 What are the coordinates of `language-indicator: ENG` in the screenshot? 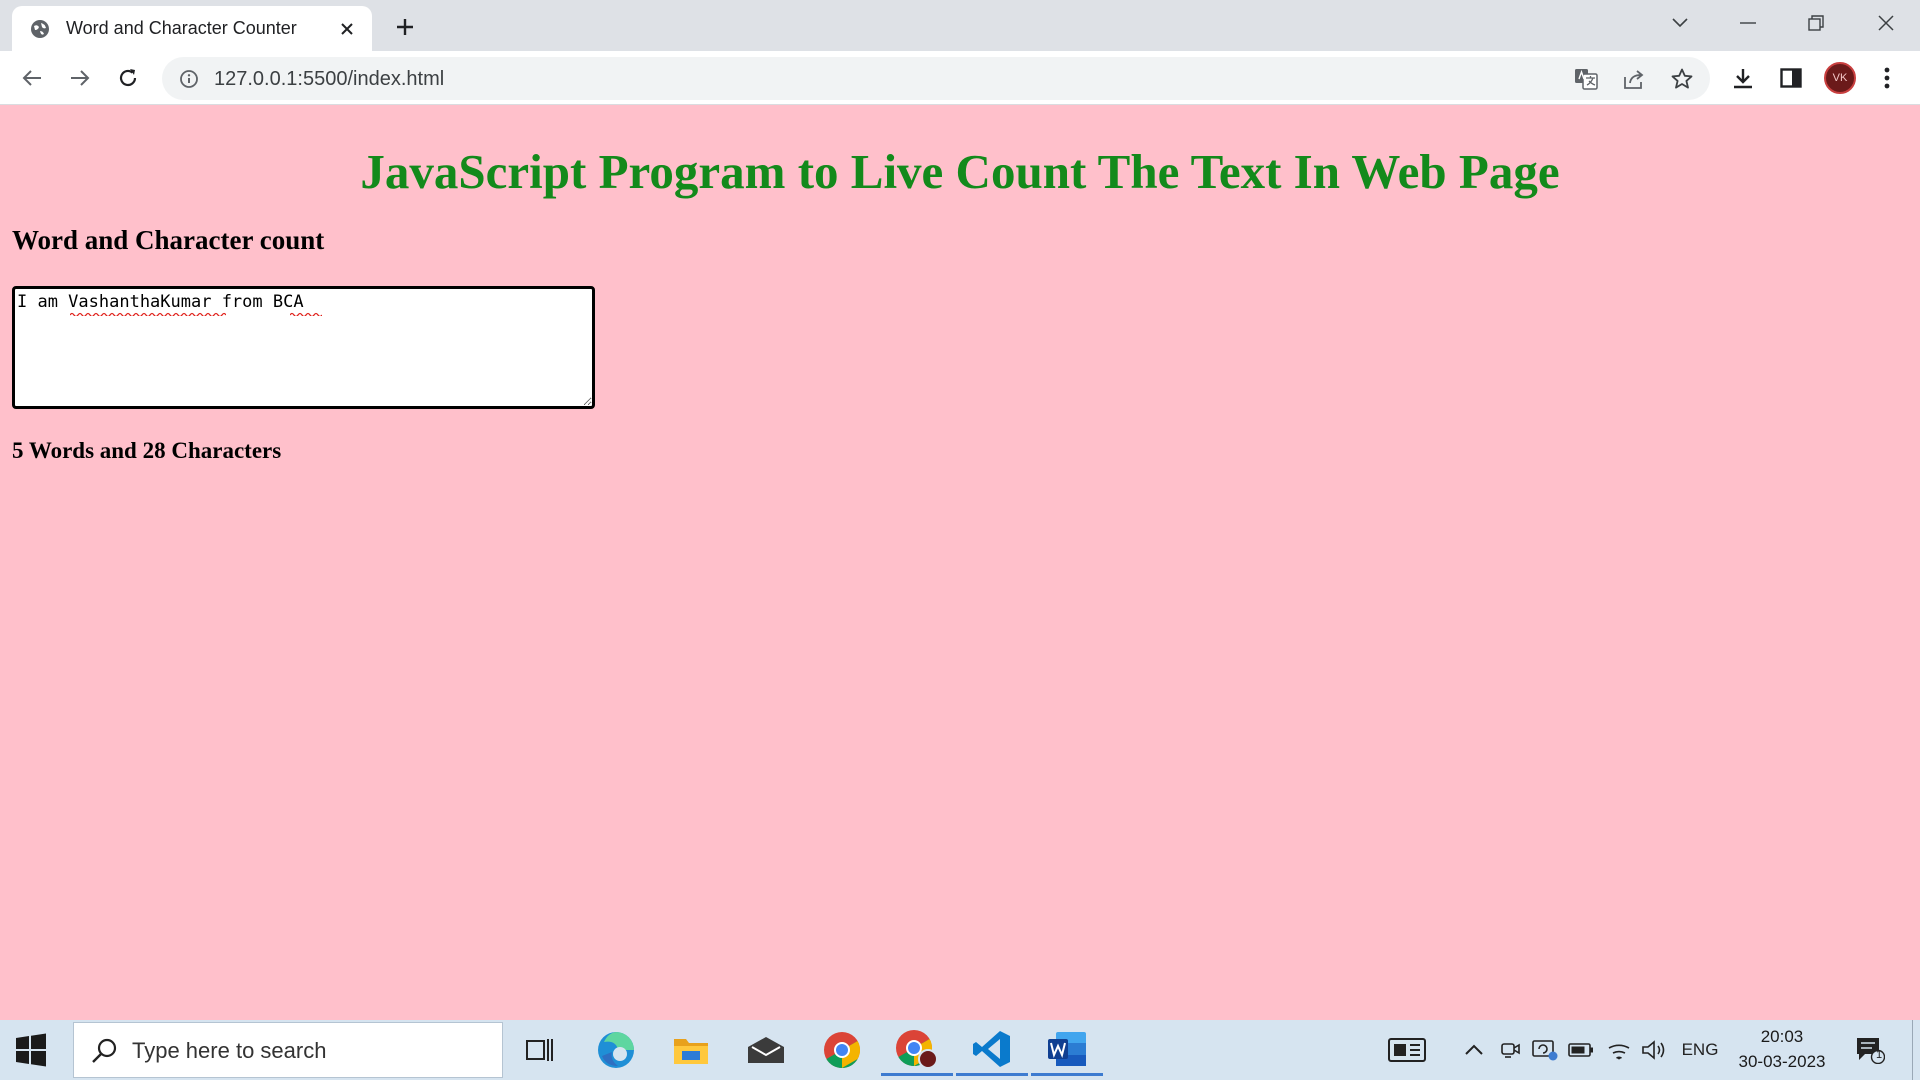 It's located at (1700, 1050).